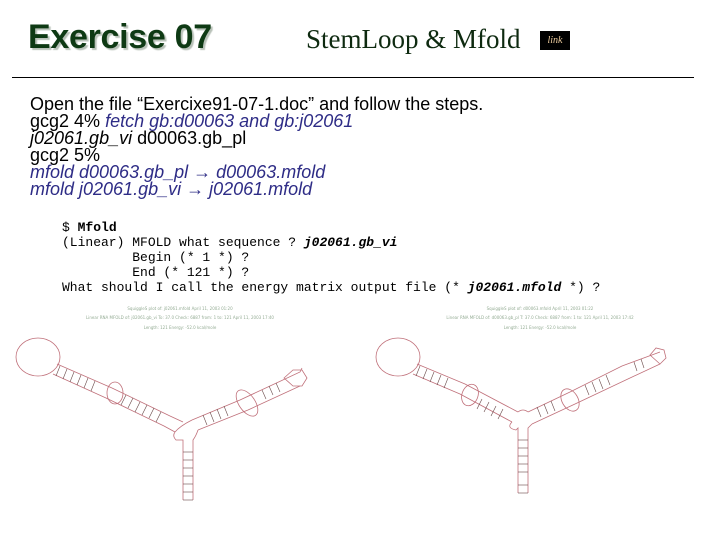 The width and height of the screenshot is (720, 540). Describe the element at coordinates (331, 227) in the screenshot. I see `terminal-line: $ Mfold` at that location.